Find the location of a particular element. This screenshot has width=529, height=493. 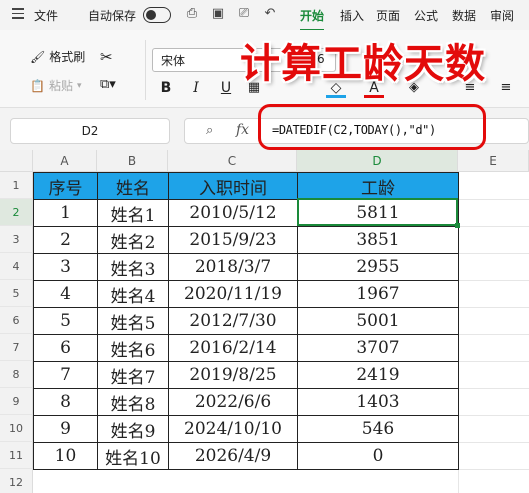

table-row: 5 姓名5 2012/7/30 5001 is located at coordinates (246, 321).